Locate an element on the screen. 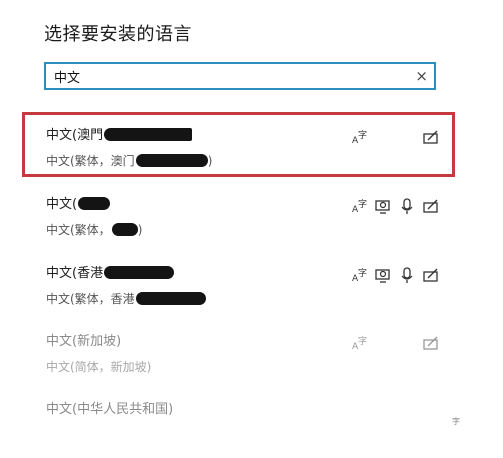 The image size is (503, 458). close-icon: × is located at coordinates (421, 76).